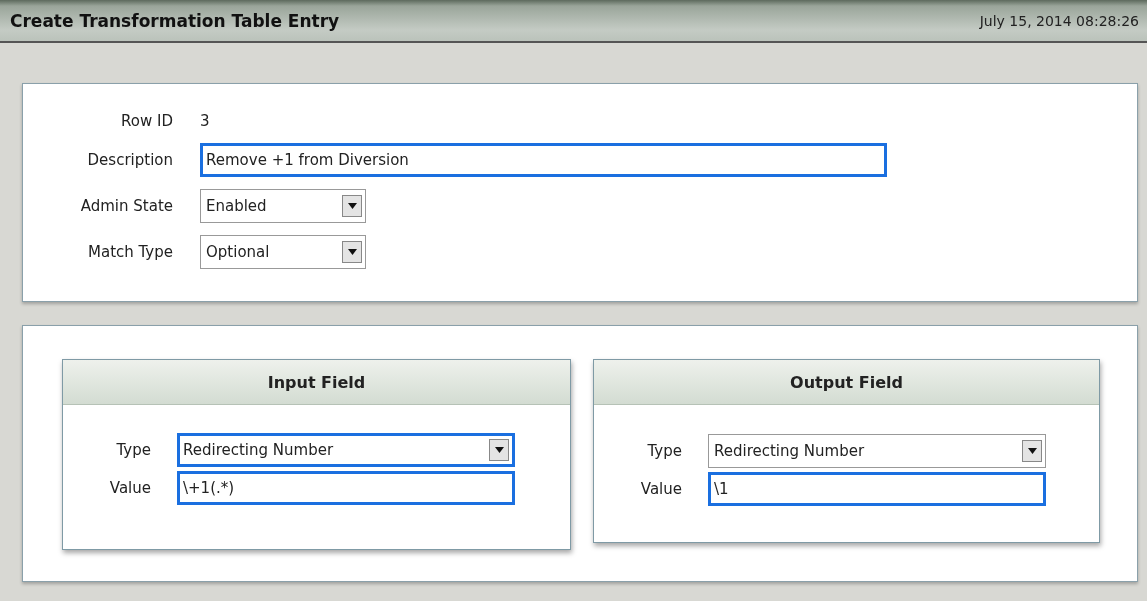  What do you see at coordinates (316, 382) in the screenshot?
I see `group-title: Input Field` at bounding box center [316, 382].